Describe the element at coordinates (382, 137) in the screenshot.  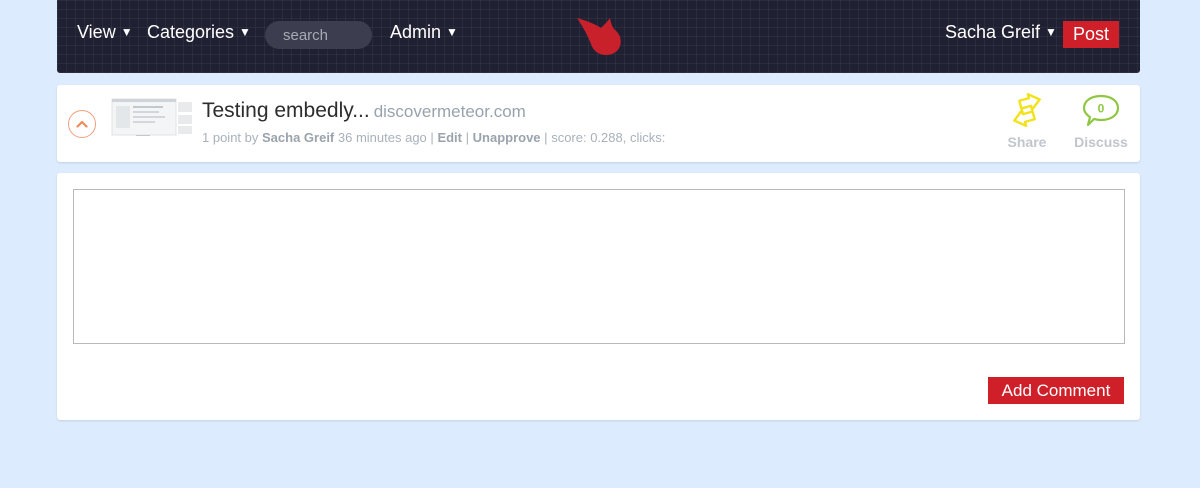
I see `post-time: 36 minutes ago` at that location.